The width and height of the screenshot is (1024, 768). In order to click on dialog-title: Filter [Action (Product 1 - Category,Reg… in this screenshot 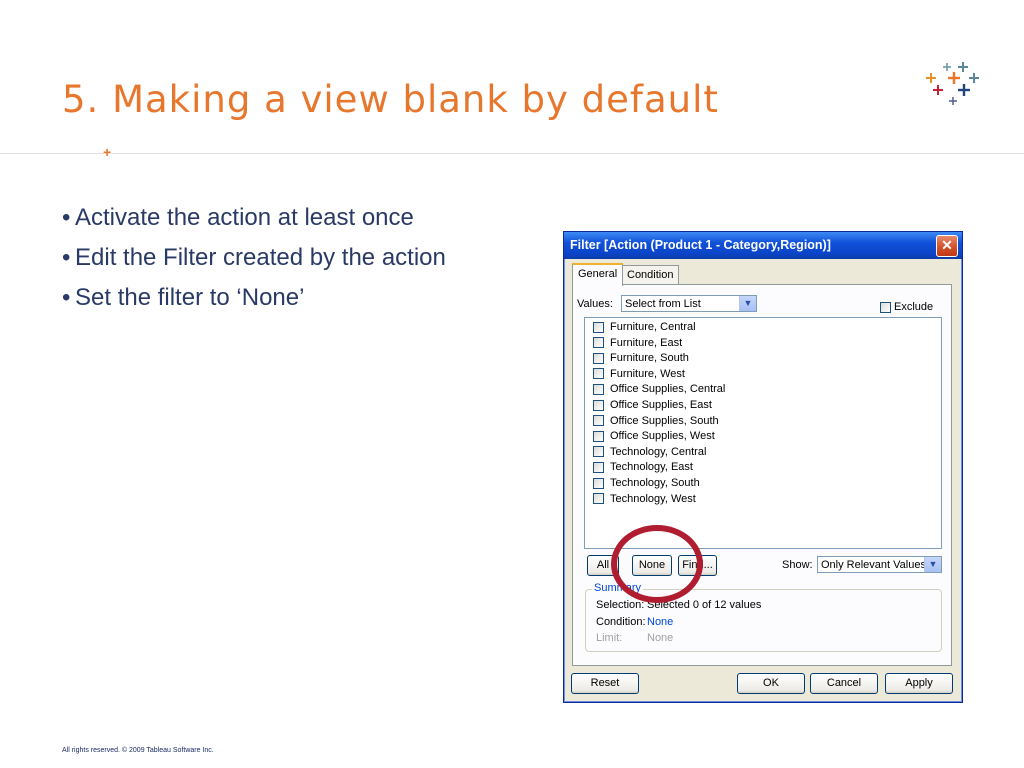, I will do `click(700, 245)`.